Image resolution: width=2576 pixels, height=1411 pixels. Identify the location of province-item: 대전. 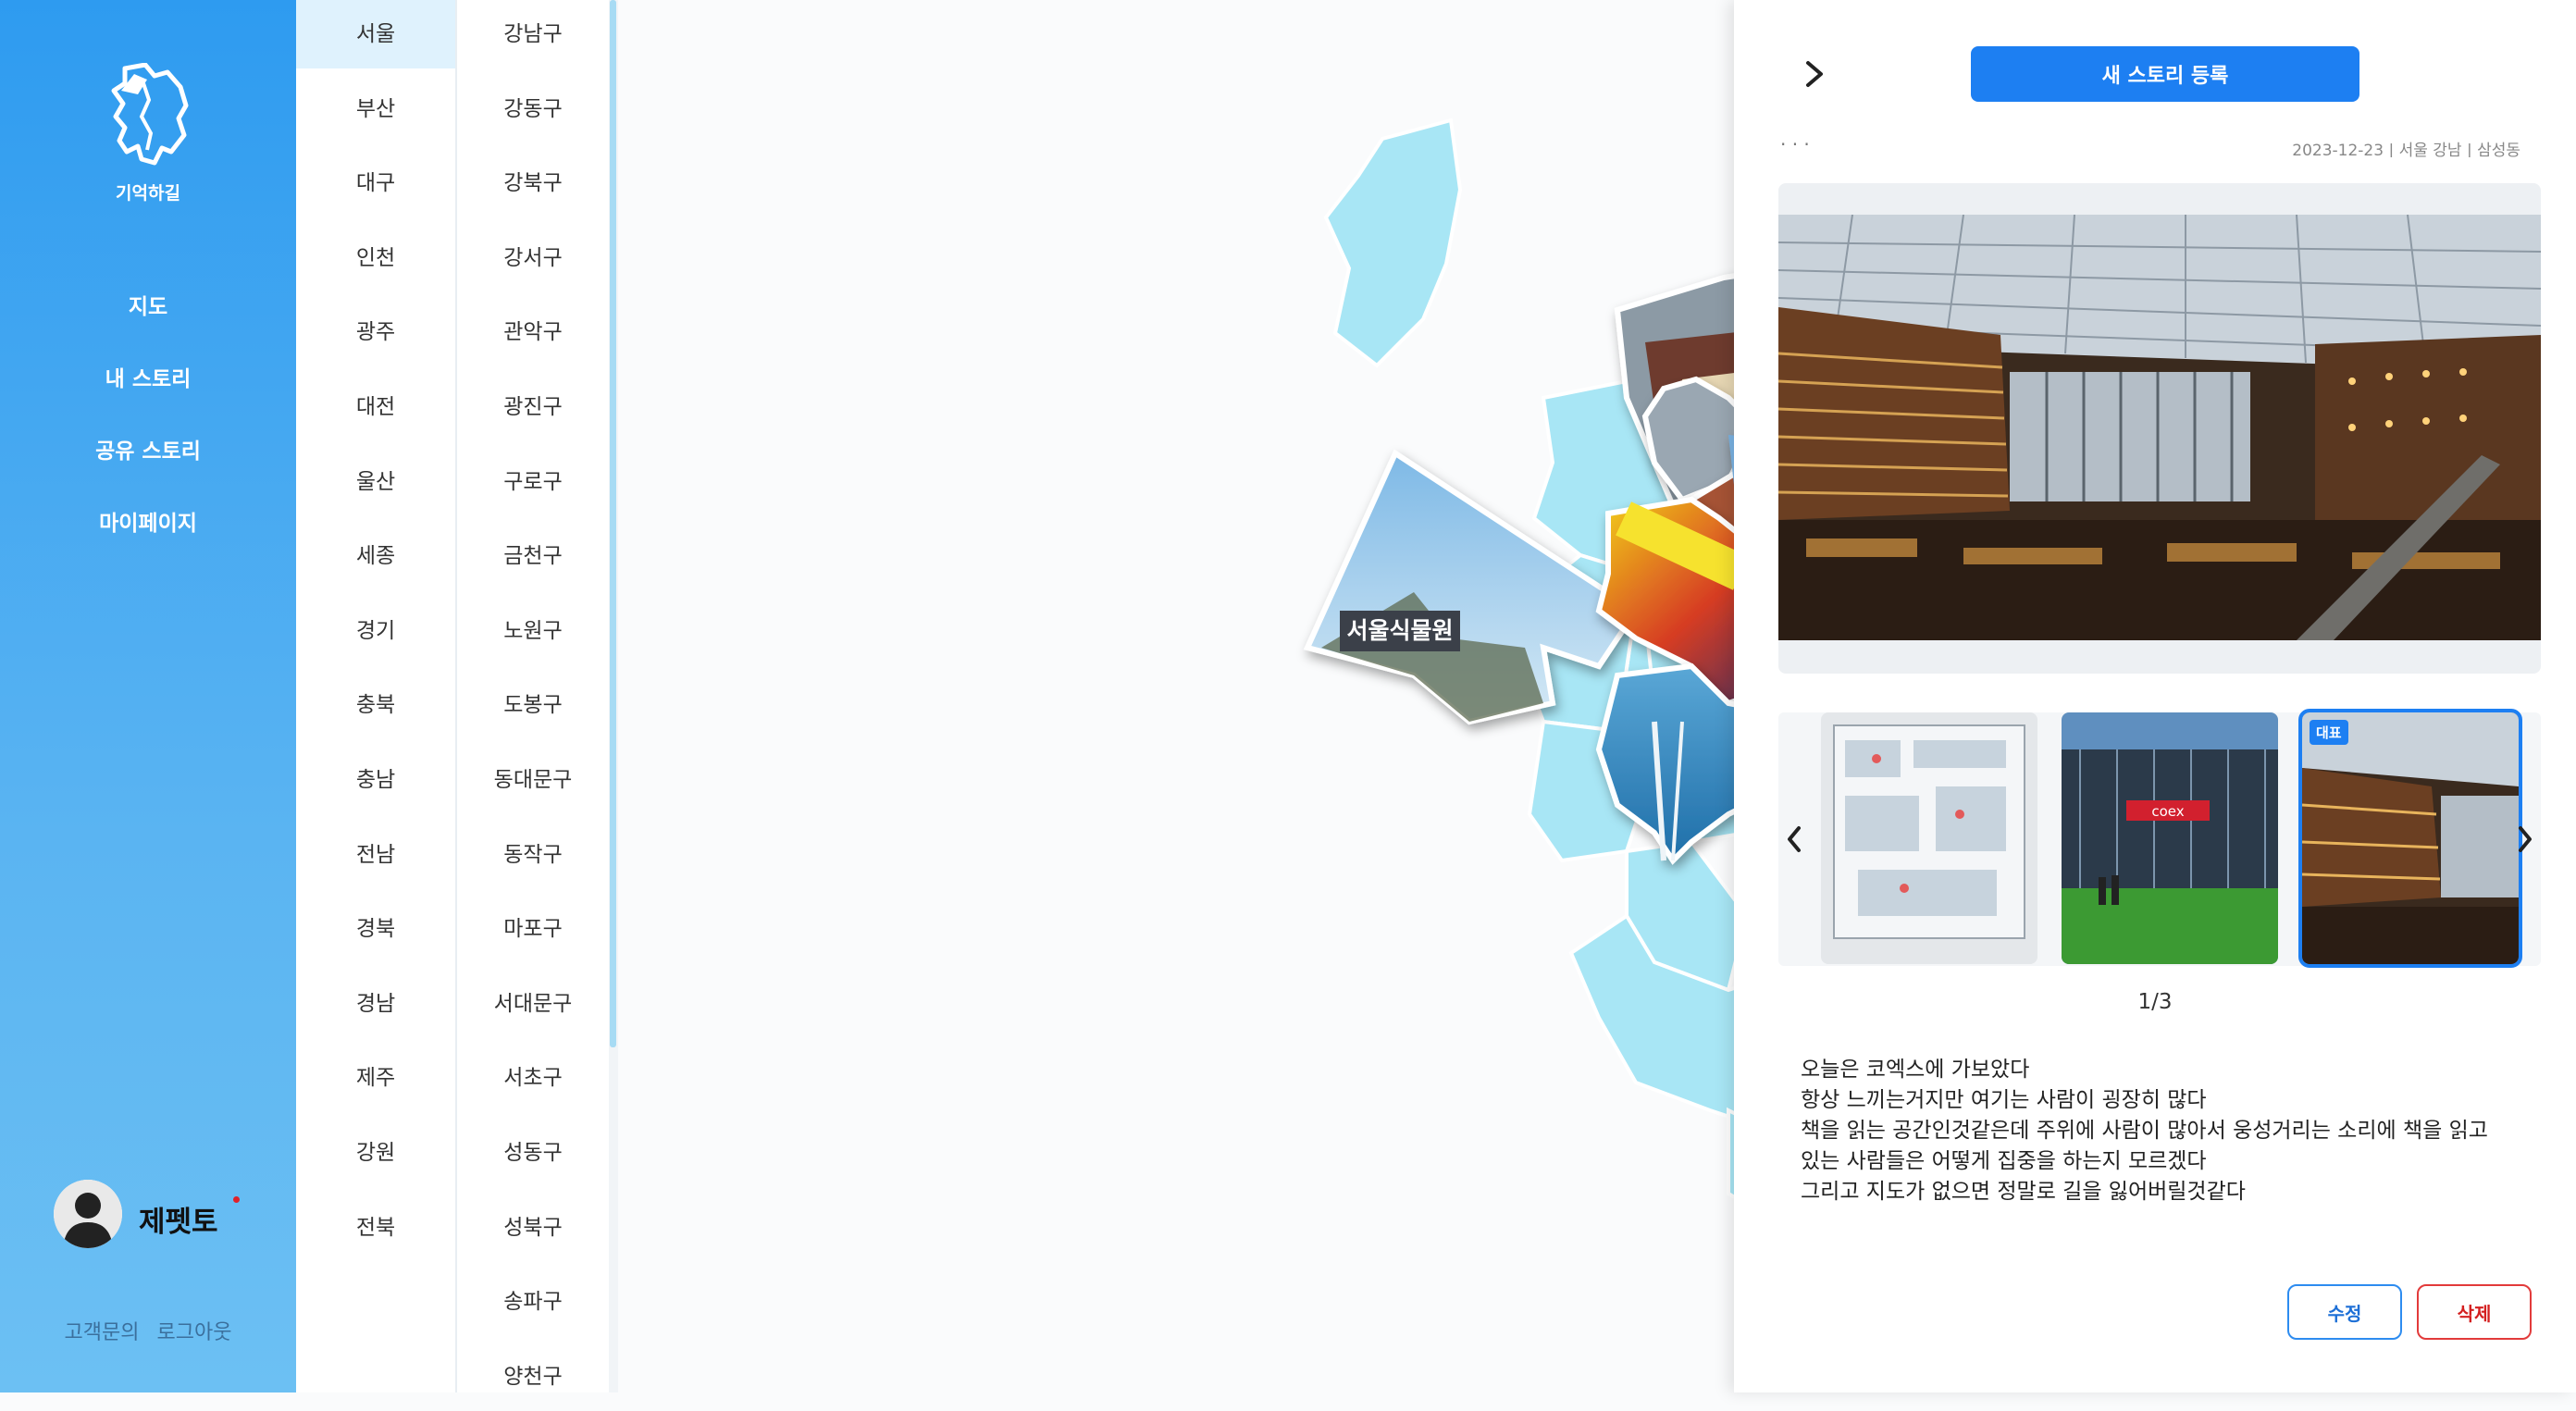
(375, 407).